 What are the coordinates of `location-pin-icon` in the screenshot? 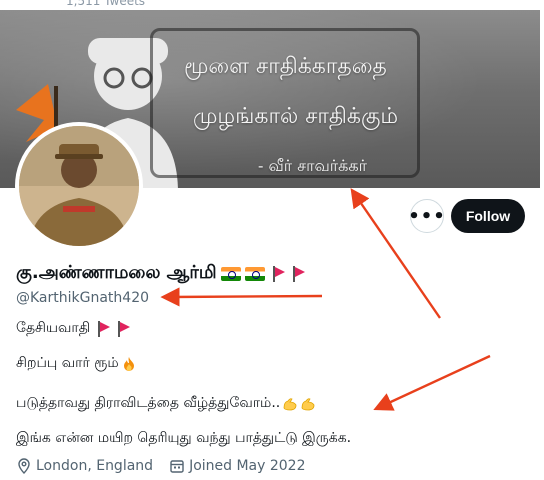 It's located at (24, 466).